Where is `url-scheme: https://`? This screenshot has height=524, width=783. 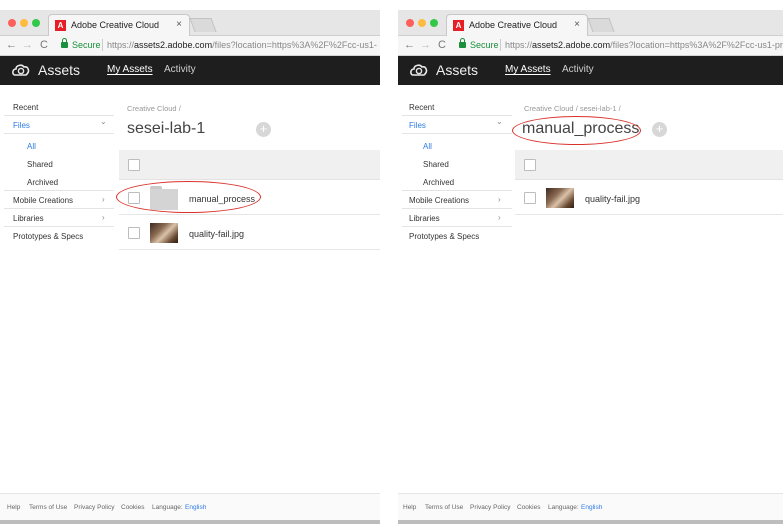
url-scheme: https:// is located at coordinates (519, 45).